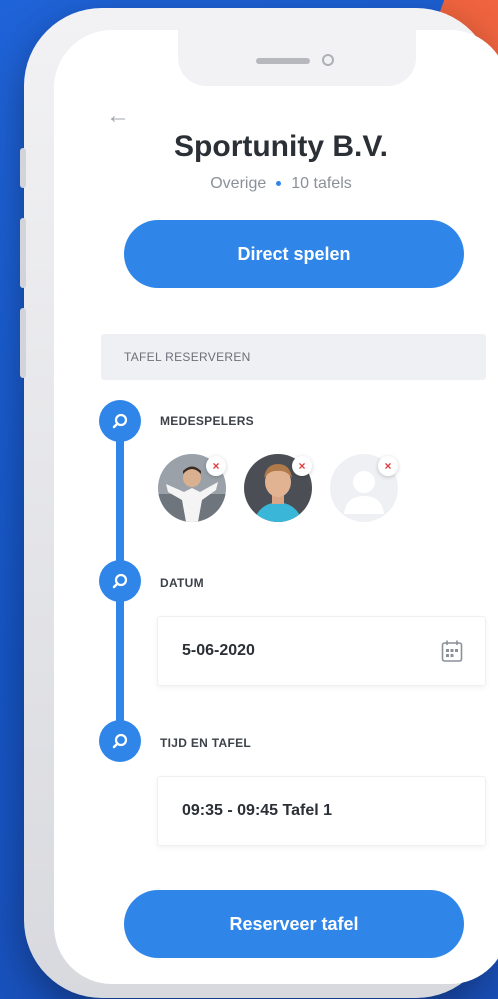 The height and width of the screenshot is (999, 498). Describe the element at coordinates (283, 61) in the screenshot. I see `speaker` at that location.